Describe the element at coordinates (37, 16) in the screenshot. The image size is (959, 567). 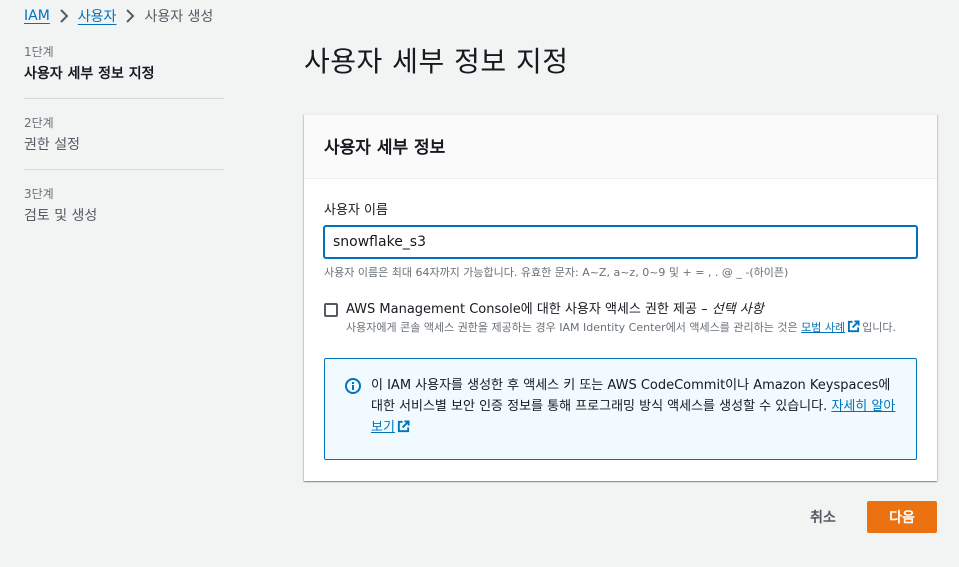
I see `breadcrumb-iam-link: IAM` at that location.